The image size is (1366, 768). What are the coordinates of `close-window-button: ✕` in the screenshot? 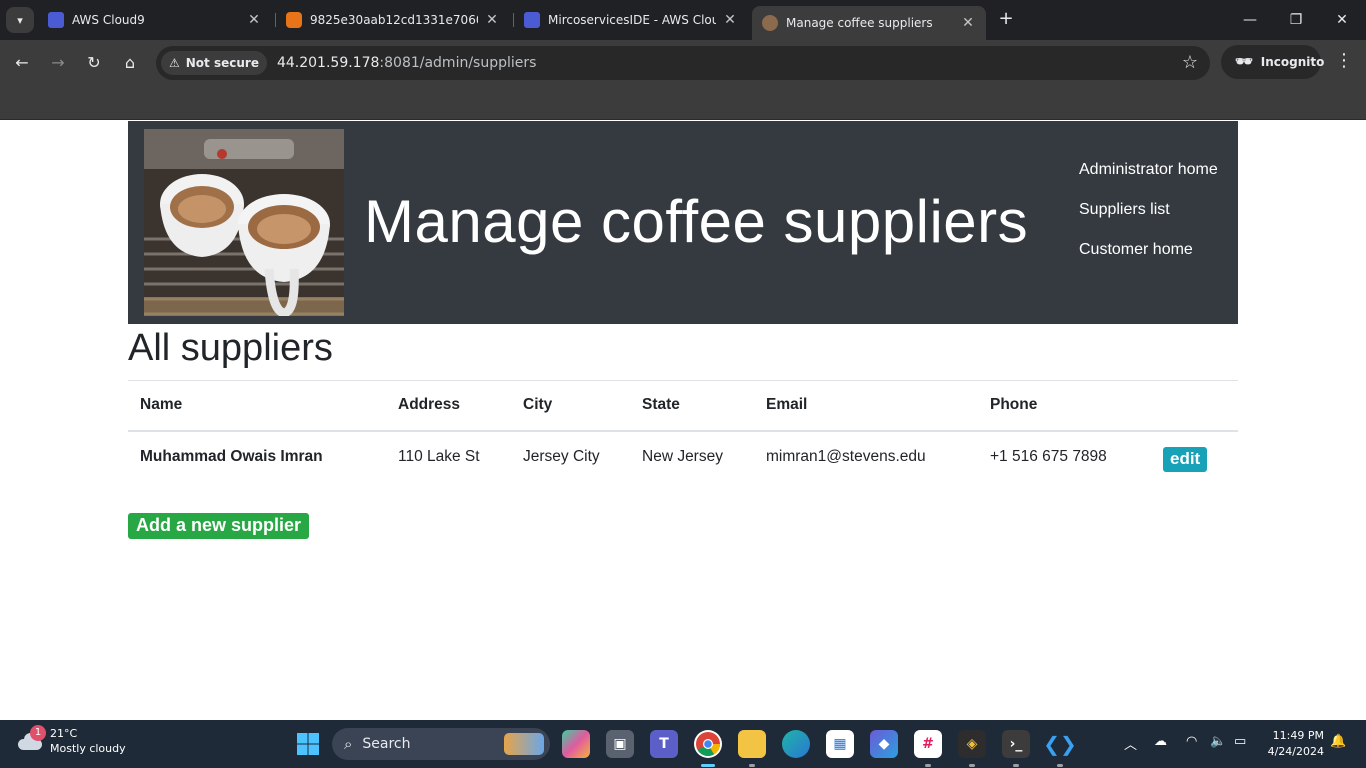 It's located at (1342, 20).